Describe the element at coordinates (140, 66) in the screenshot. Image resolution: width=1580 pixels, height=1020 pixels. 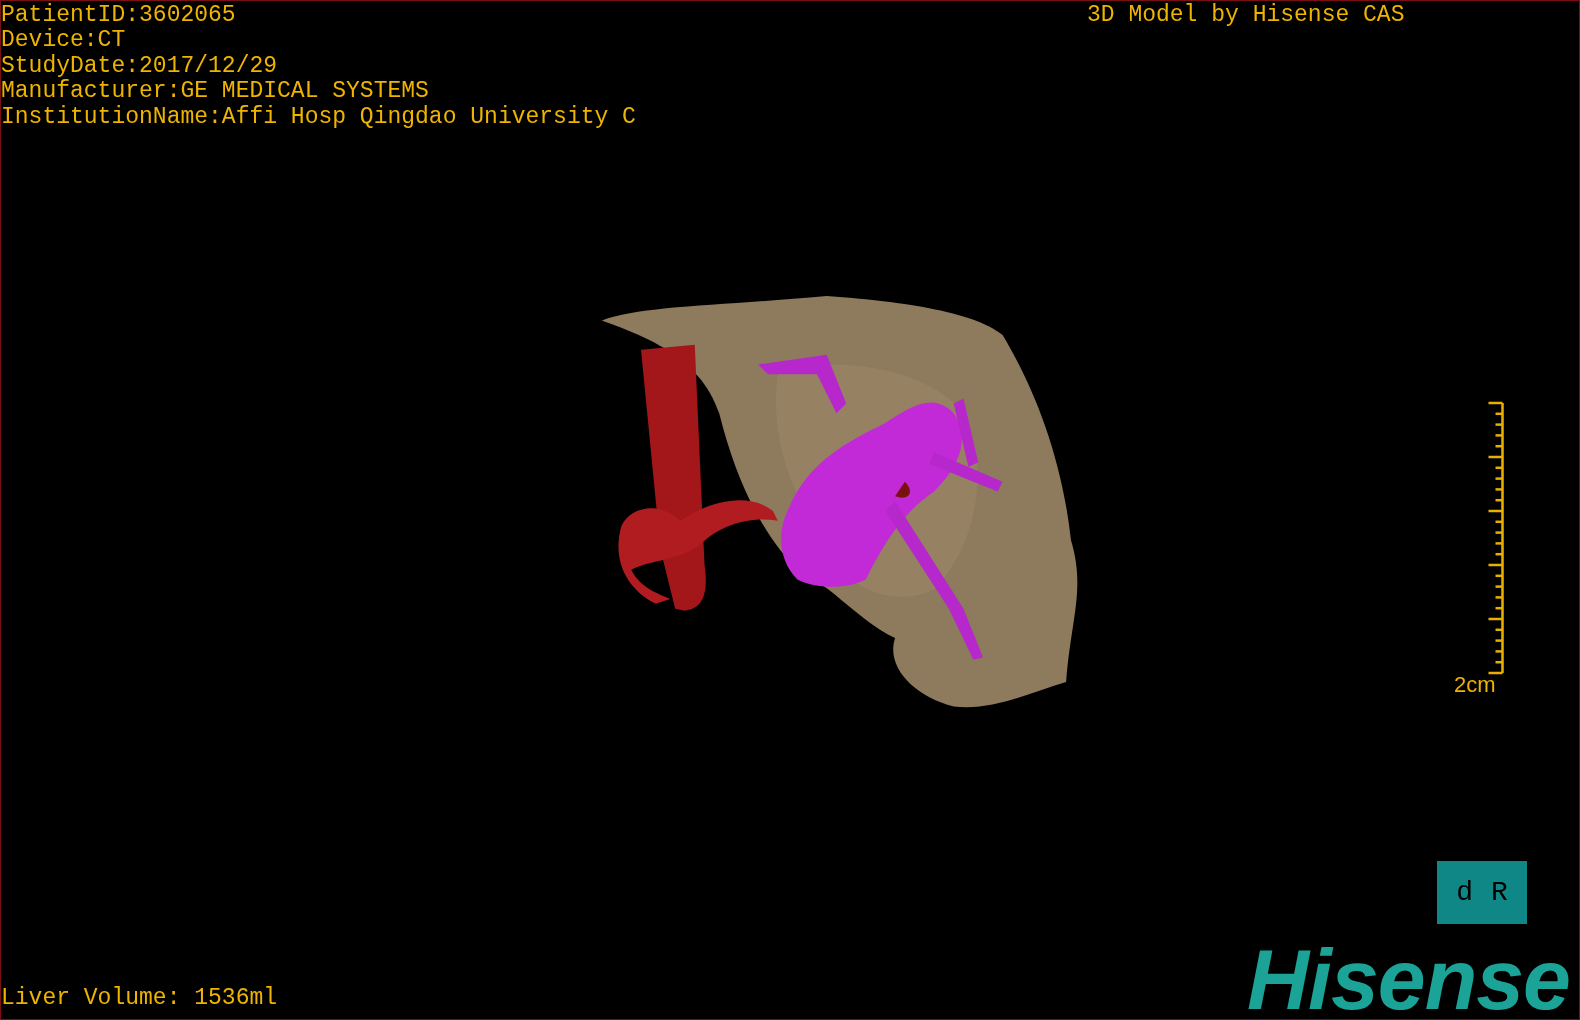
I see `study-info-line: StudyDate:2017/12/29` at that location.